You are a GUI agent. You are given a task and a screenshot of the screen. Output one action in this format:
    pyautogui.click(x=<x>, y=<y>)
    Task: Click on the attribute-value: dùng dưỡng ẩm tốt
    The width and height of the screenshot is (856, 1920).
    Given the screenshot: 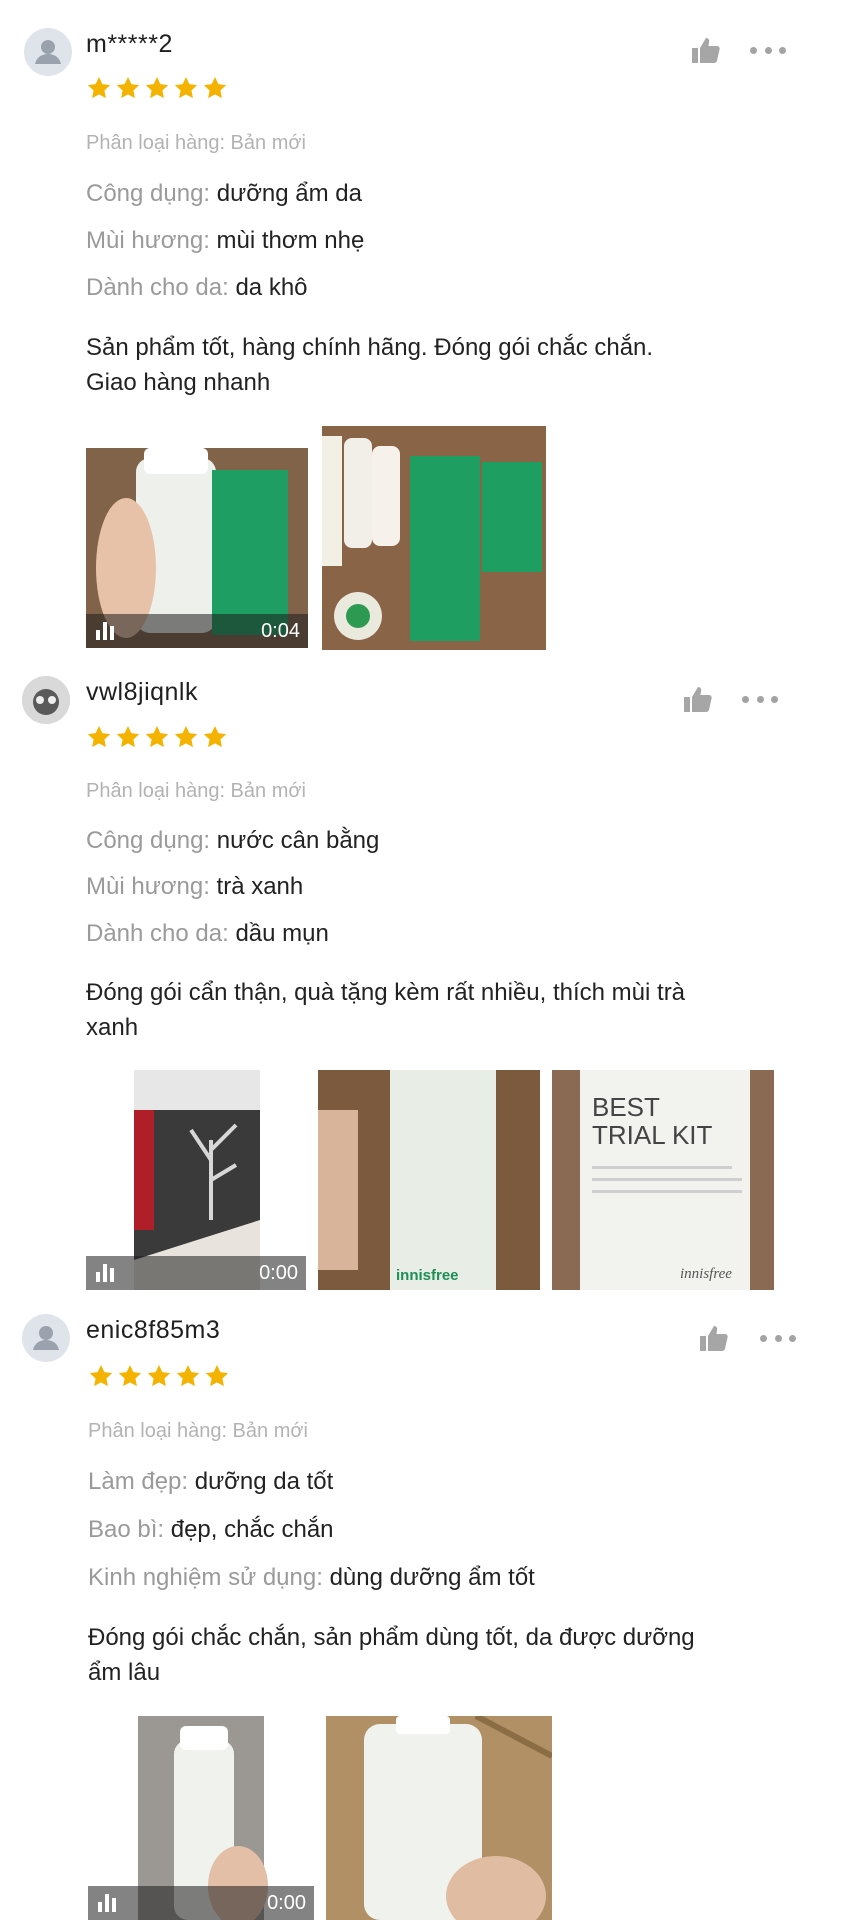 What is the action you would take?
    pyautogui.click(x=432, y=1577)
    